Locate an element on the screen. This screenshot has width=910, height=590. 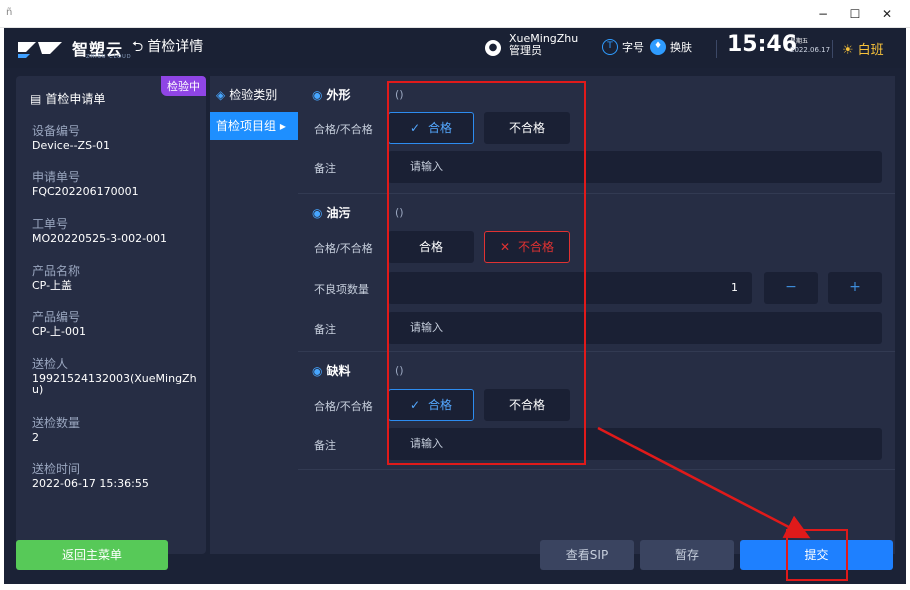
skin-icon: ♦ is located at coordinates (658, 47).